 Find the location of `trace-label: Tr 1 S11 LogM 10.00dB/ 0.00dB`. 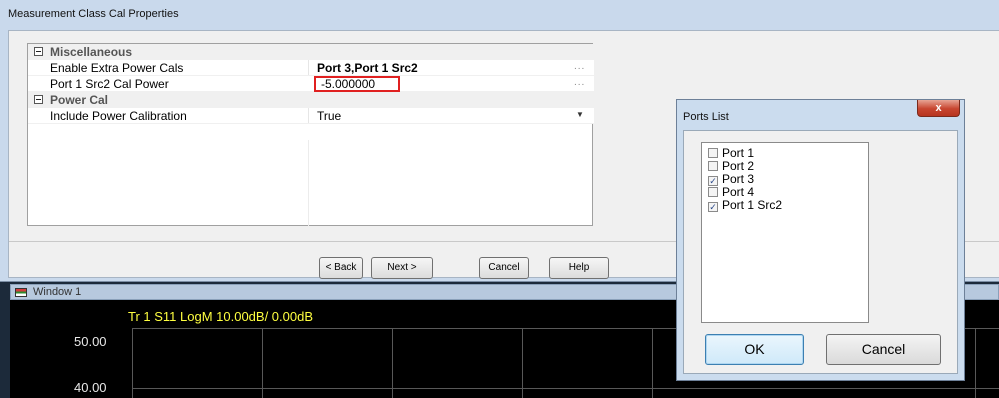

trace-label: Tr 1 S11 LogM 10.00dB/ 0.00dB is located at coordinates (220, 316).